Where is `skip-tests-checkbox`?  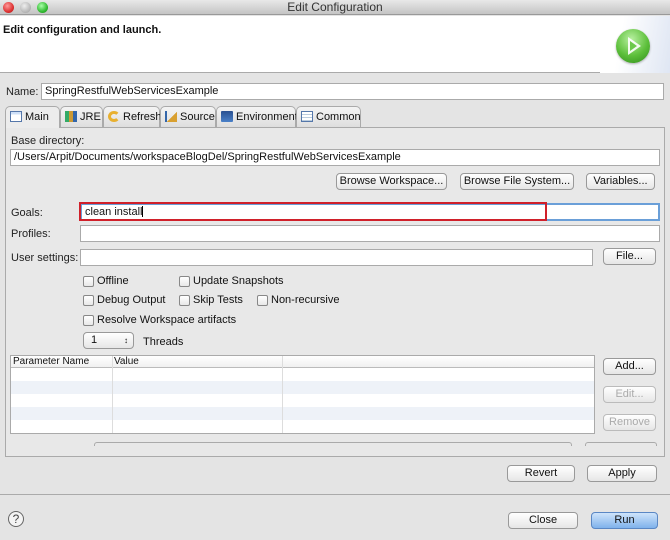 skip-tests-checkbox is located at coordinates (184, 300).